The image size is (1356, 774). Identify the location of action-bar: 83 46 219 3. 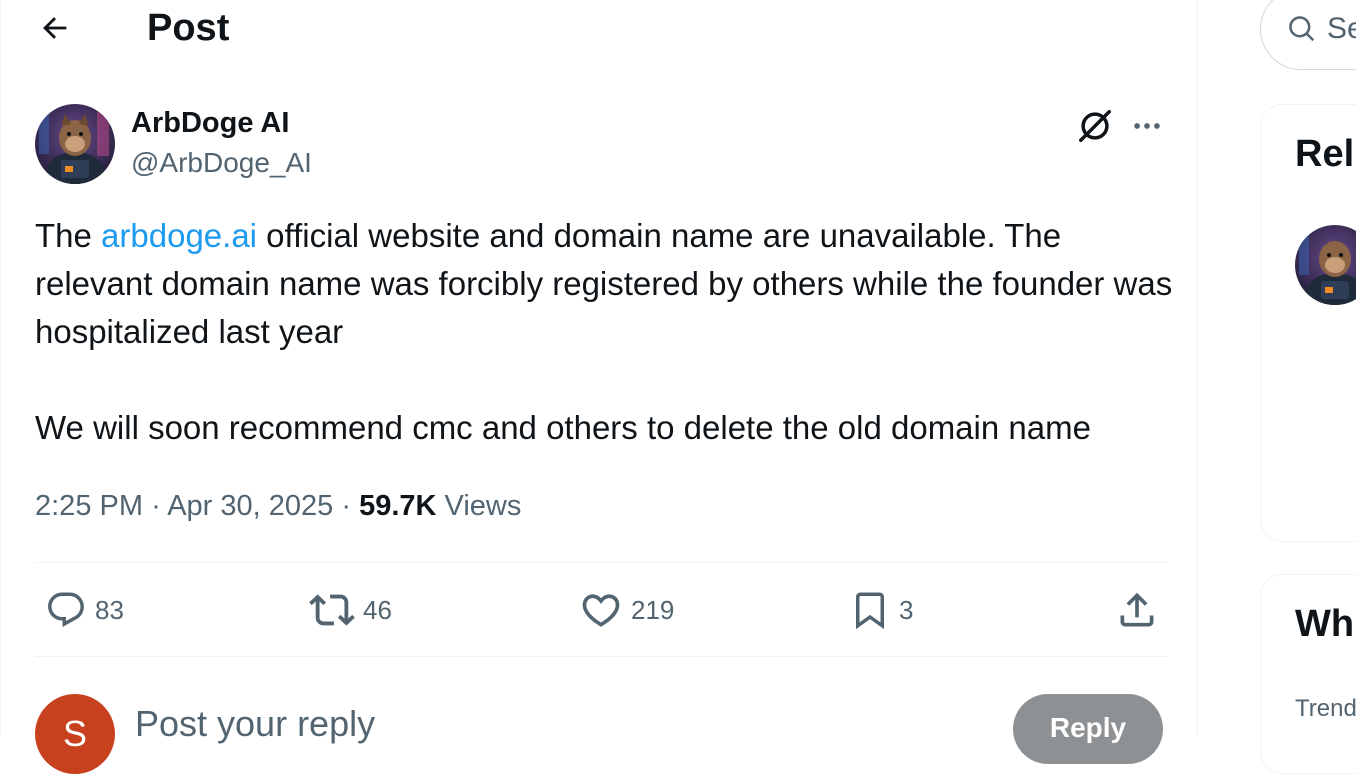
(601, 610).